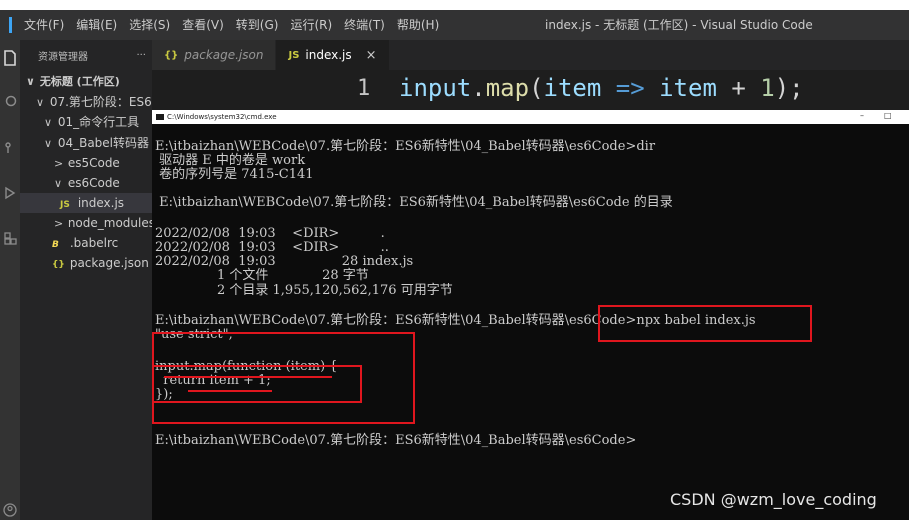  I want to click on tree-item-cli-tools: ∨ 01_命令行工具, so click(86, 122).